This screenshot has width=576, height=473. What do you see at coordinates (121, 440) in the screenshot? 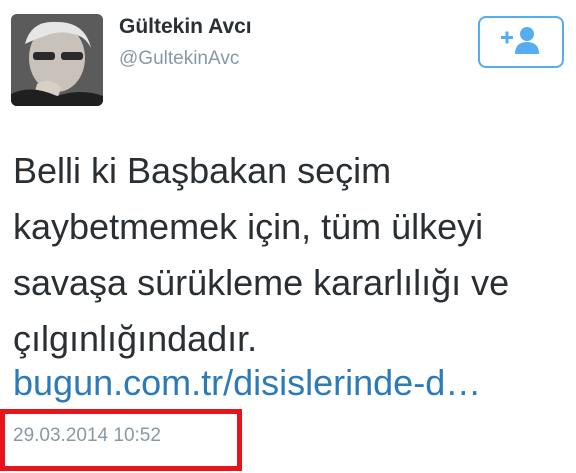
I see `highlight-box` at bounding box center [121, 440].